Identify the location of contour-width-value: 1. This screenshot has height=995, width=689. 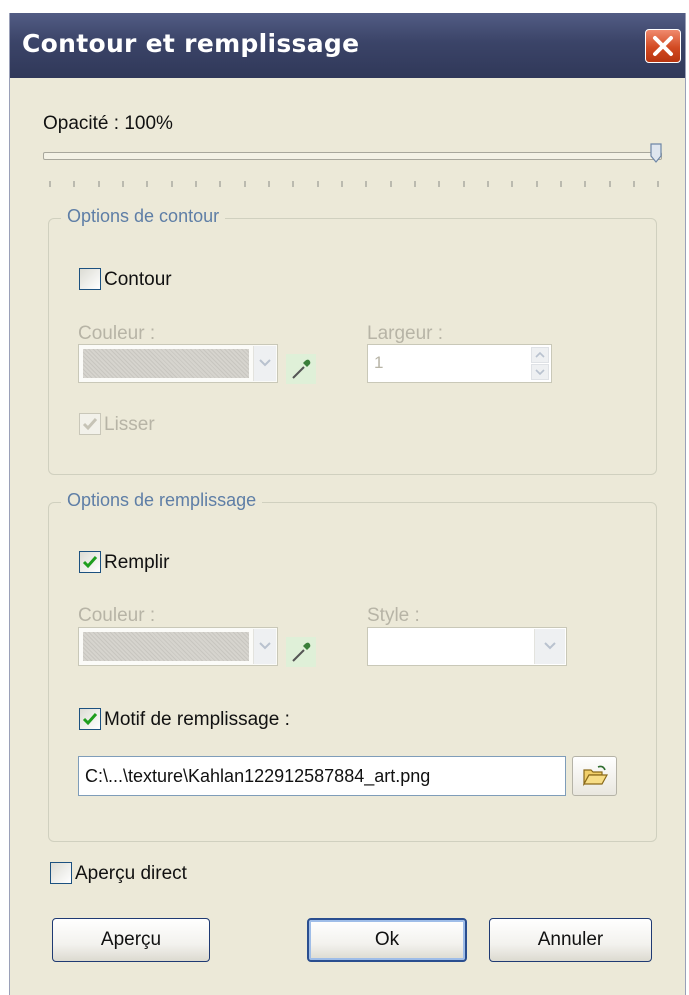
(379, 362).